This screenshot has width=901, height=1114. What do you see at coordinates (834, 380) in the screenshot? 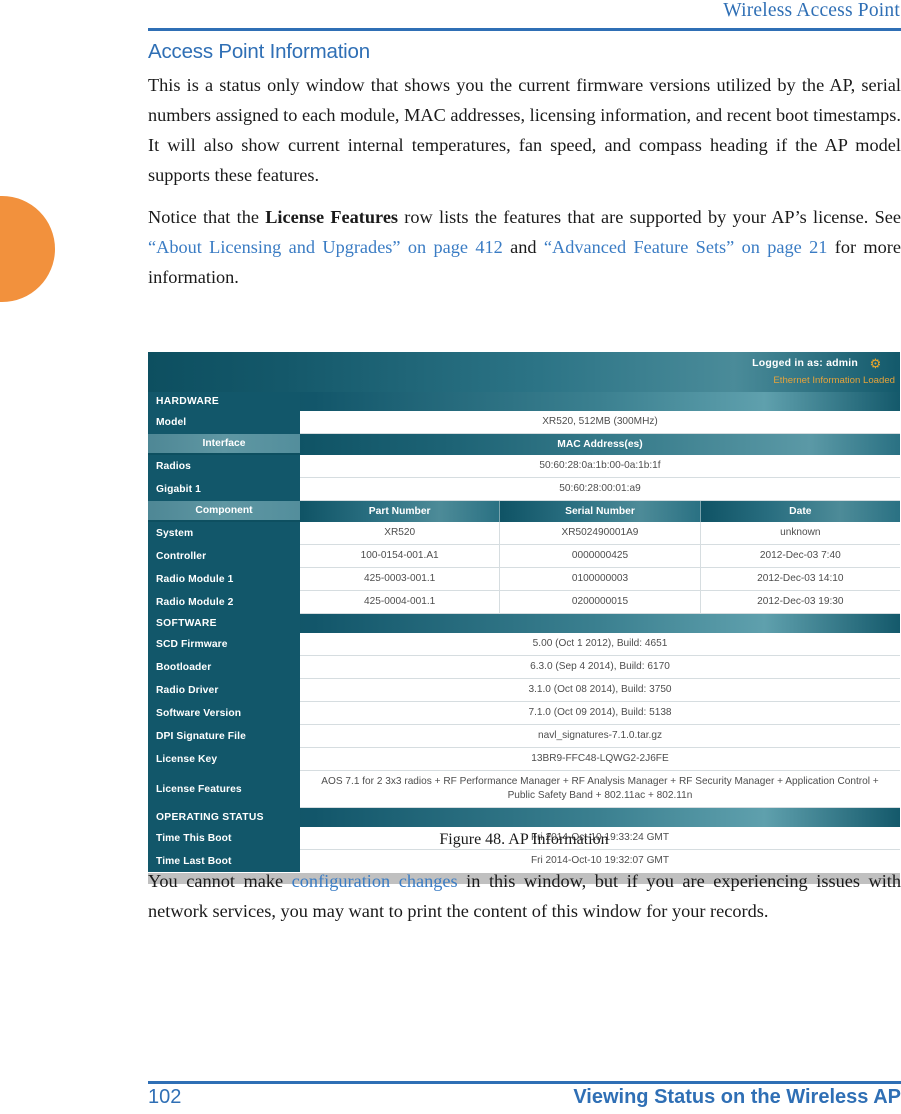
I see `status-message: Ethernet Information Loaded` at bounding box center [834, 380].